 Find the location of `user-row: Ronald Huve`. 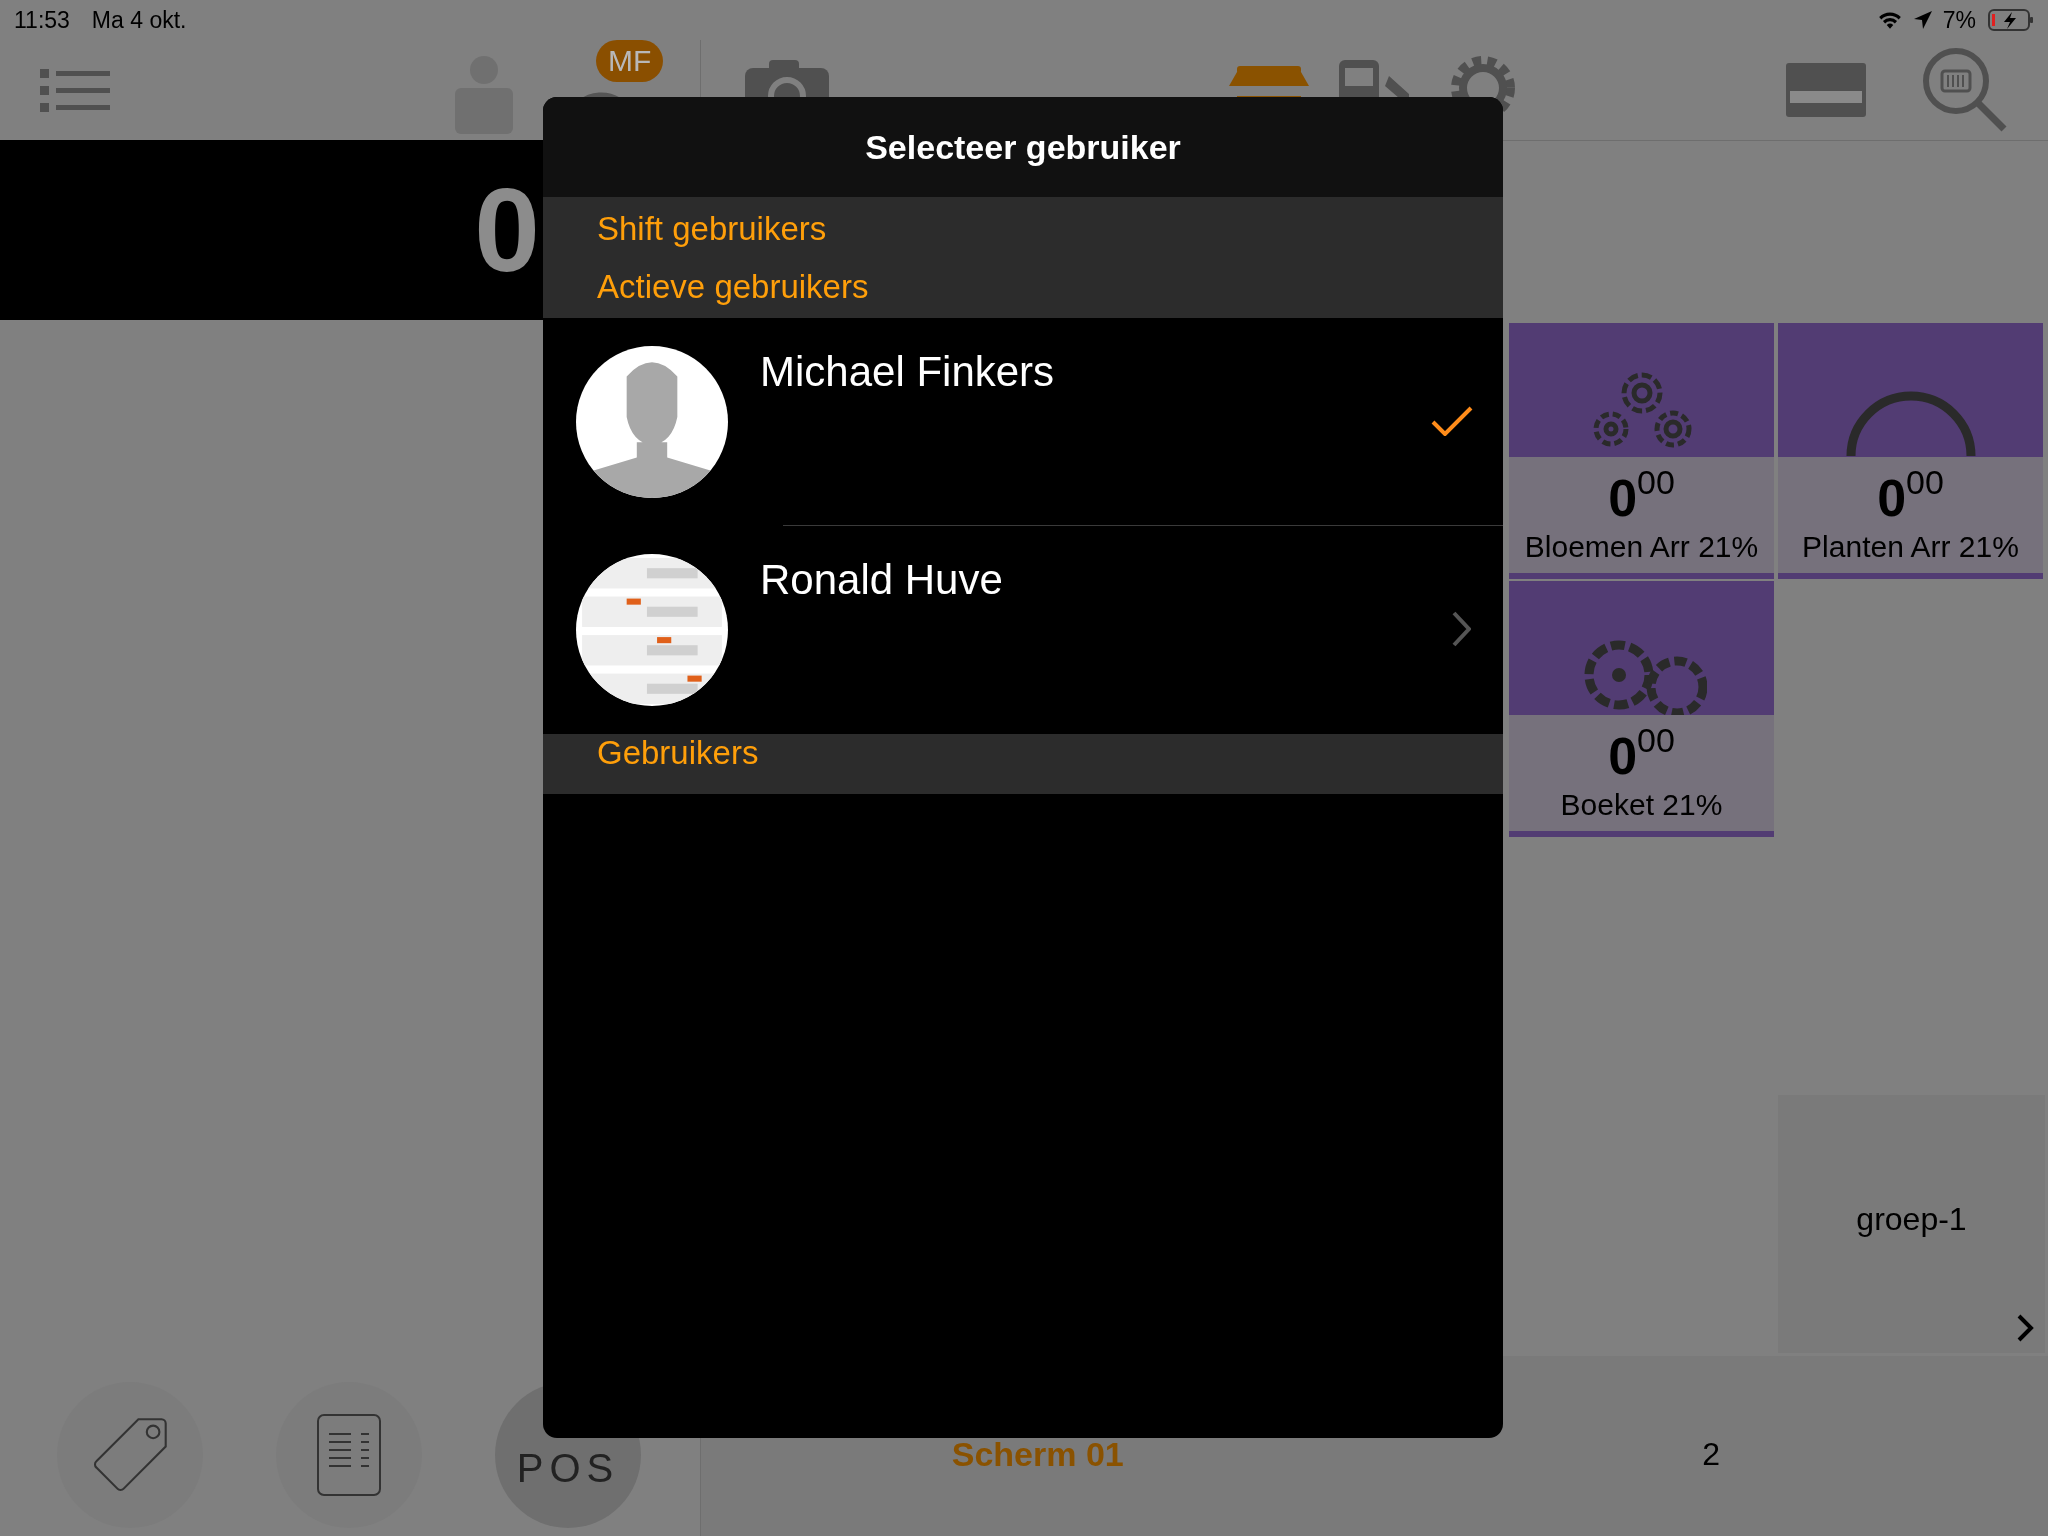

user-row: Ronald Huve is located at coordinates (1023, 629).